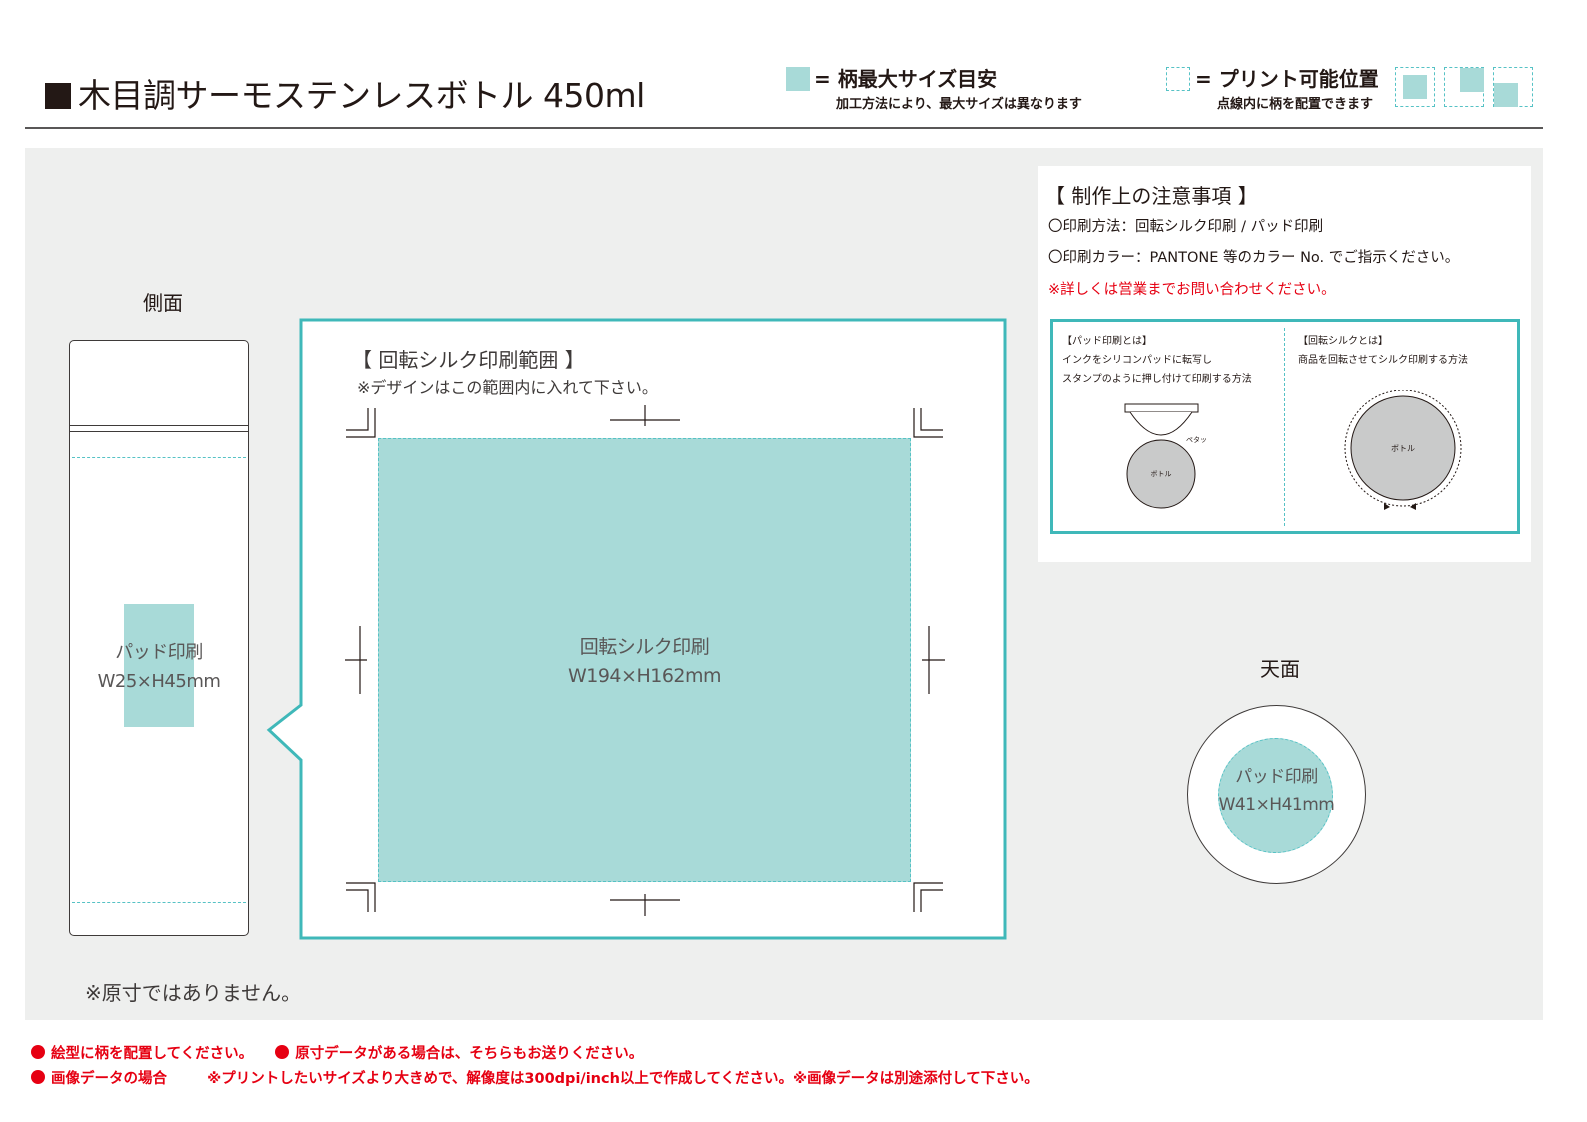  What do you see at coordinates (1284, 427) in the screenshot?
I see `info-box-divider` at bounding box center [1284, 427].